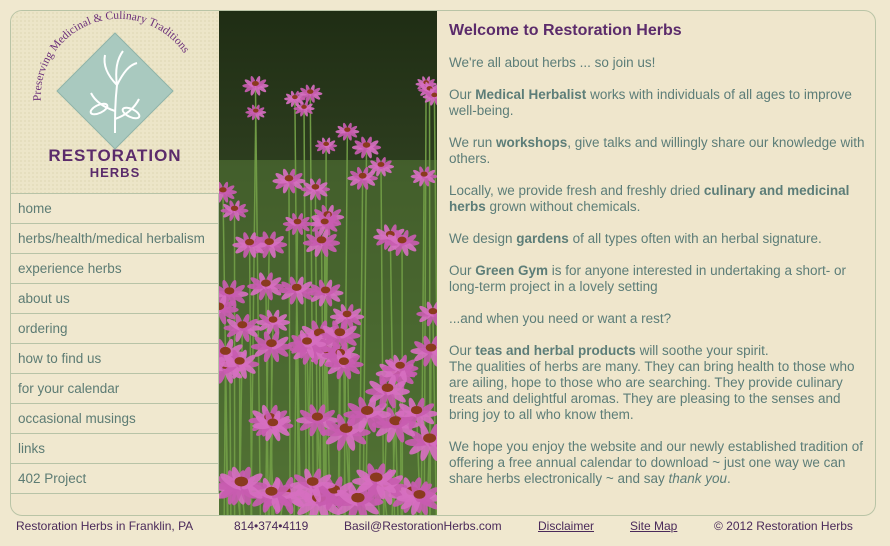  I want to click on green-gym-bold: Green Gym, so click(512, 270).